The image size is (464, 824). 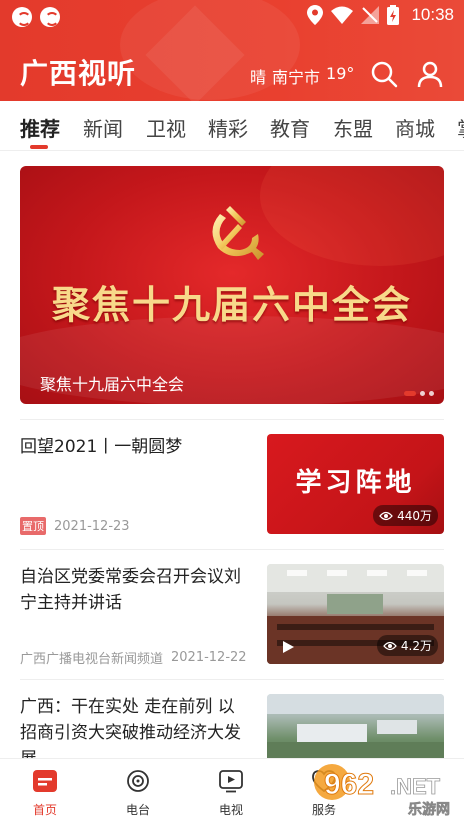 I want to click on category-tabs: 推荐 新闻 卫视 精彩 教育 东盟 商城 掌, so click(x=232, y=126).